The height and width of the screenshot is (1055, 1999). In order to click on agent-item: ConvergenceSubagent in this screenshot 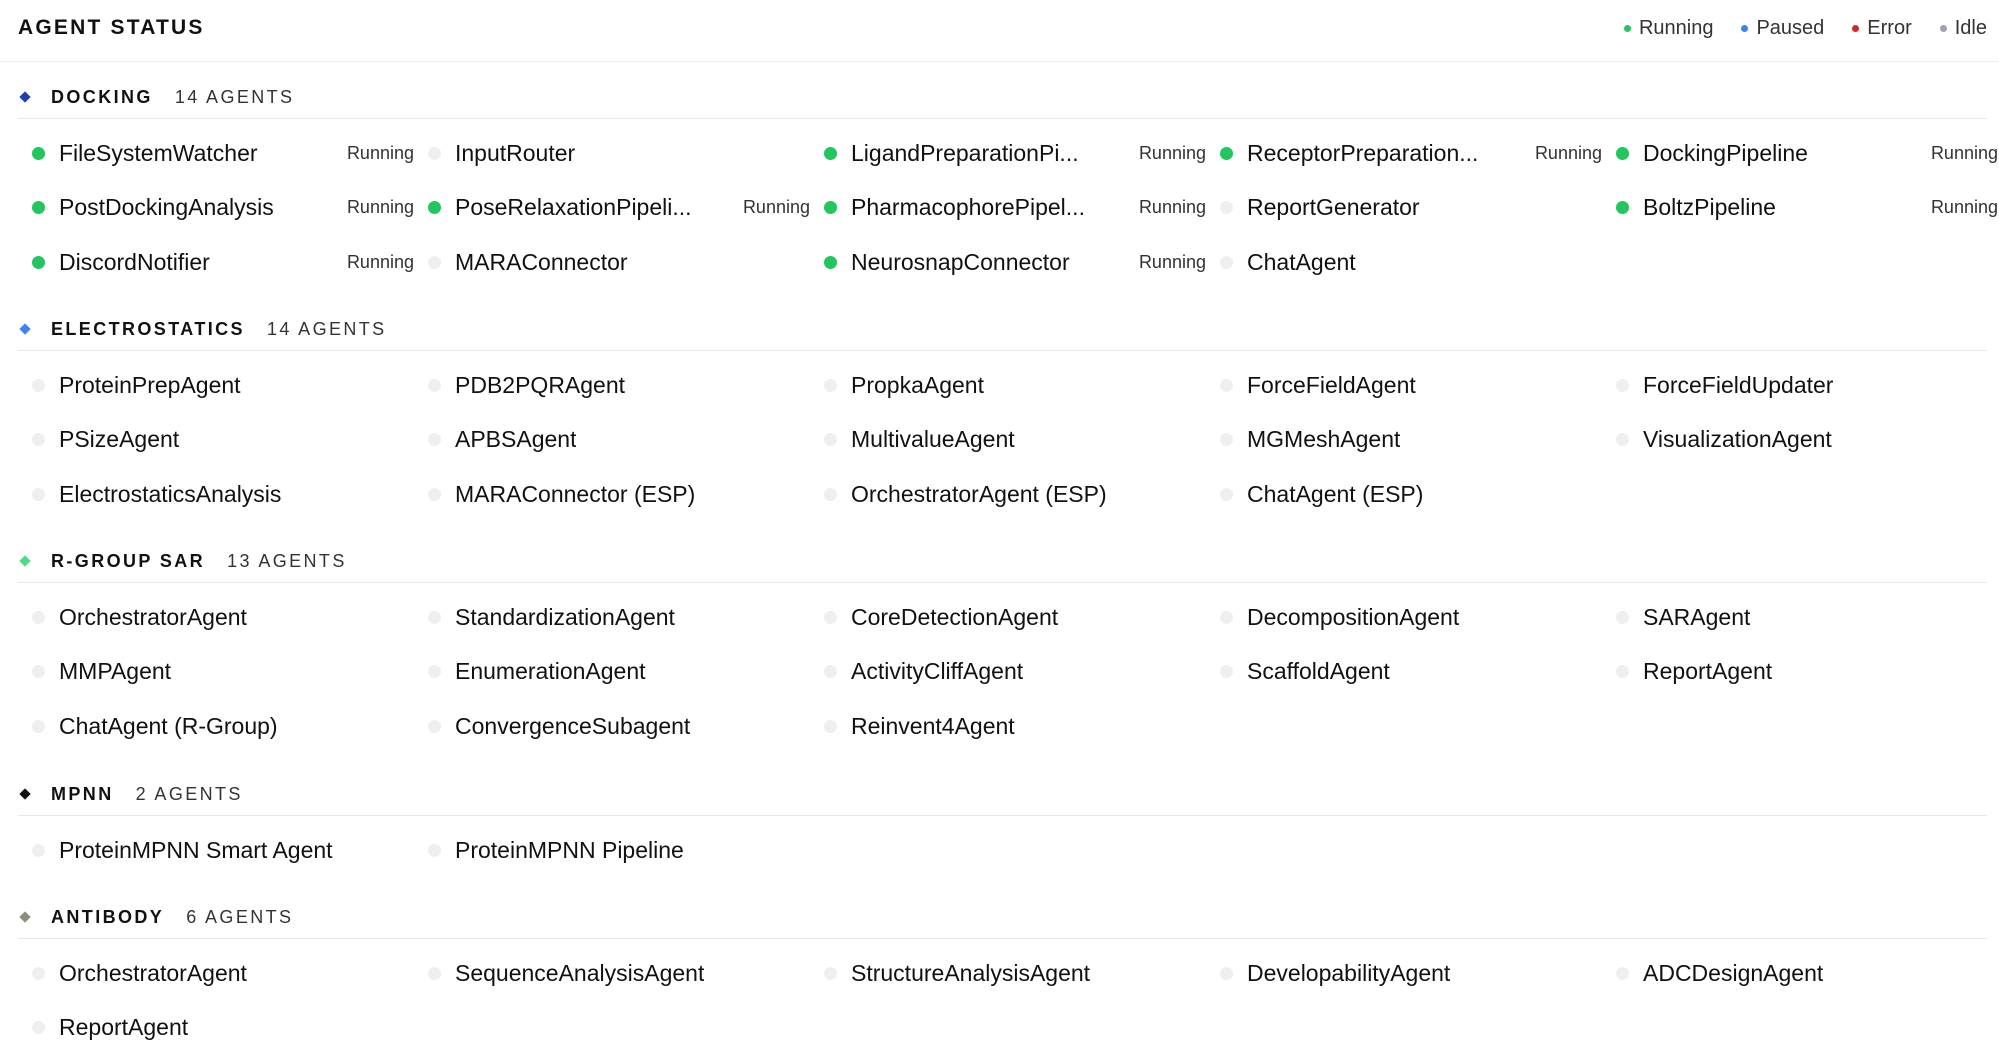, I will do `click(612, 726)`.